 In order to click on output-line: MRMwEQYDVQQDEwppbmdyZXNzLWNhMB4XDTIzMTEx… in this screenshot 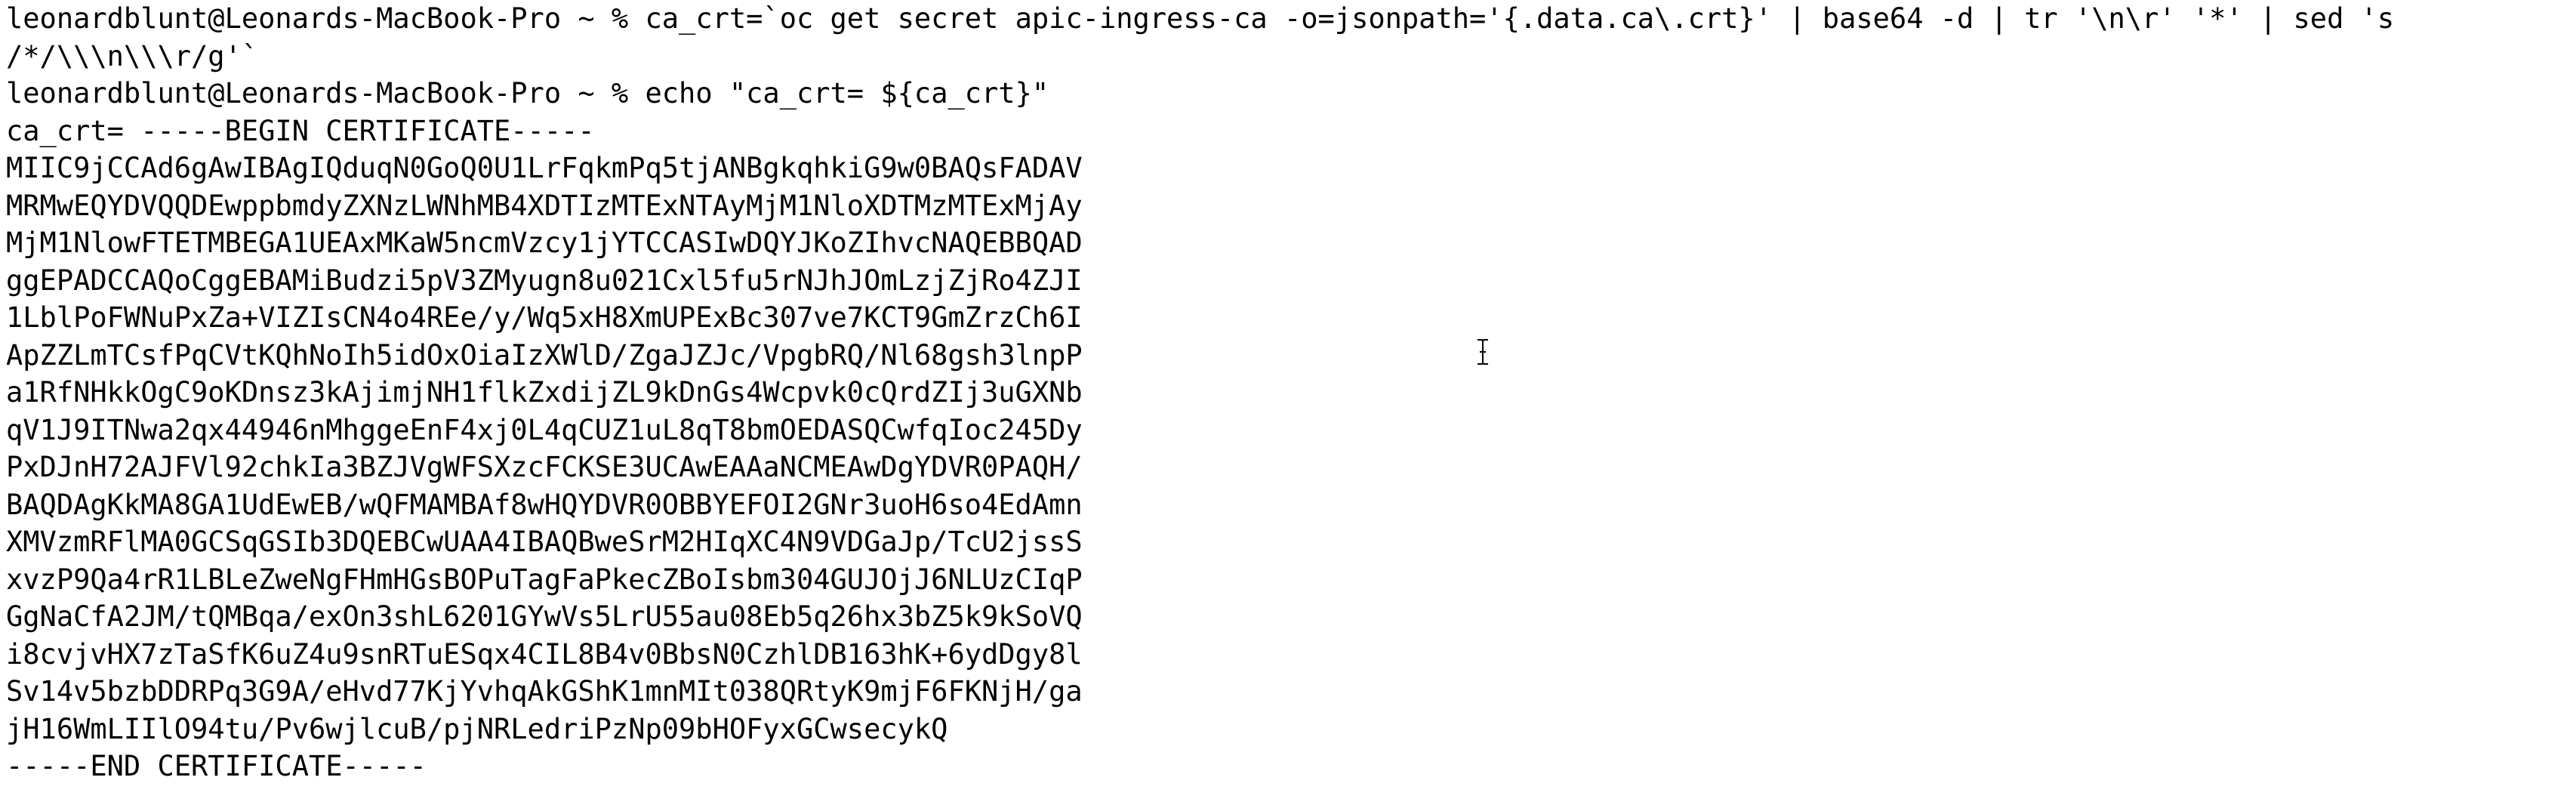, I will do `click(544, 205)`.